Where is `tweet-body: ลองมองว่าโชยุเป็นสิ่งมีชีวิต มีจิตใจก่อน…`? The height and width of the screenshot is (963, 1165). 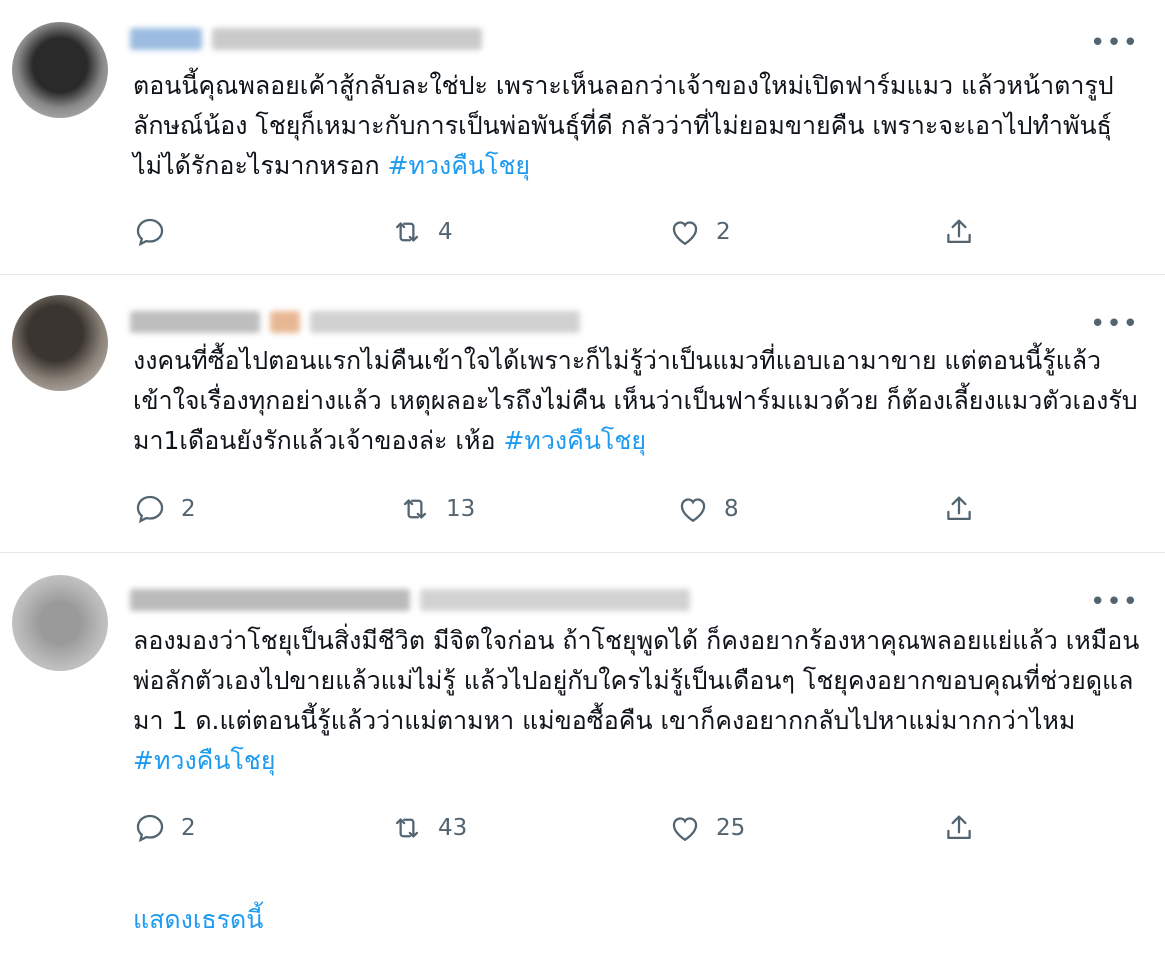 tweet-body: ลองมองว่าโชยุเป็นสิ่งมีชีวิต มีจิตใจก่อน… is located at coordinates (636, 680).